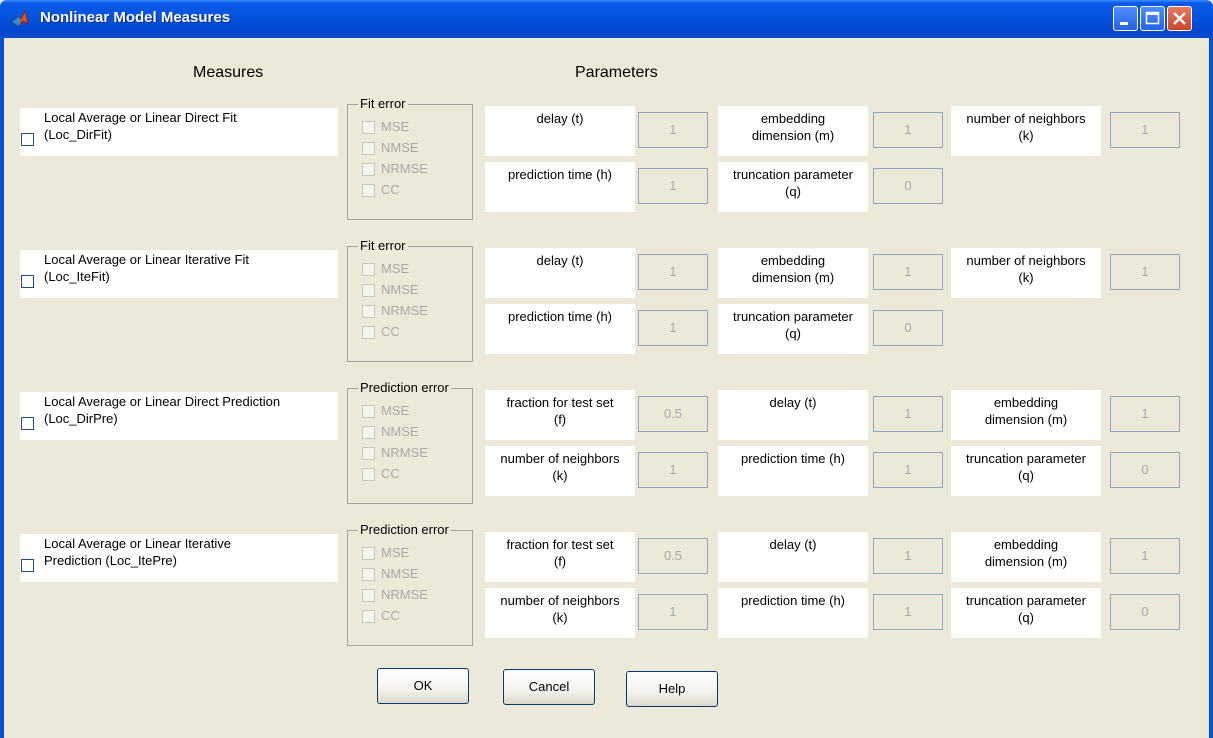 This screenshot has height=738, width=1213. What do you see at coordinates (549, 687) in the screenshot?
I see `cancel-button: Cancel` at bounding box center [549, 687].